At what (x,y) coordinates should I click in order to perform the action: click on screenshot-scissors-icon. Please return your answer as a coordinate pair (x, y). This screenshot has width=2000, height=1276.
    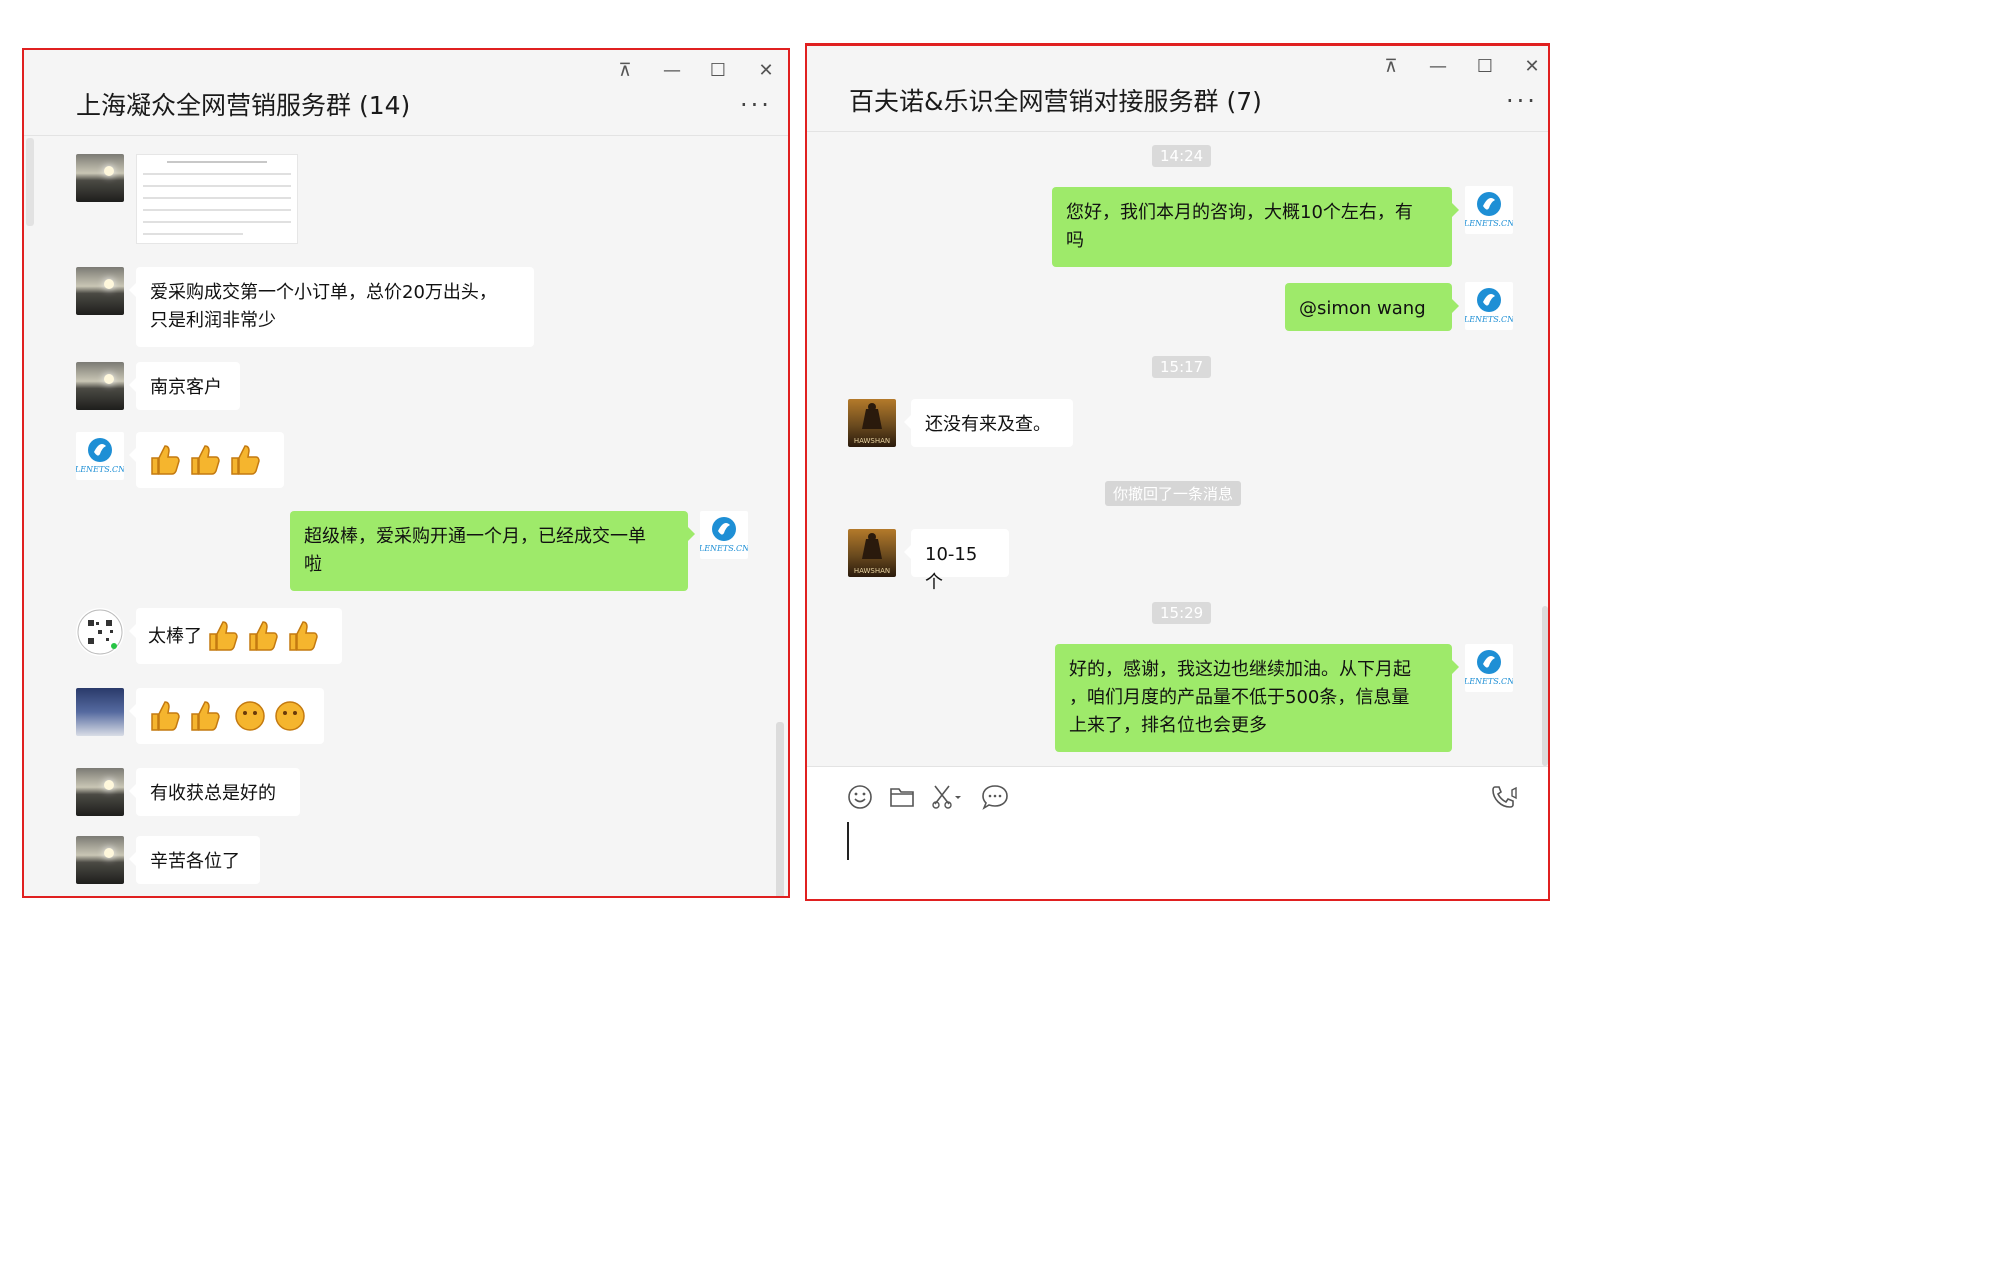
    Looking at the image, I should click on (948, 797).